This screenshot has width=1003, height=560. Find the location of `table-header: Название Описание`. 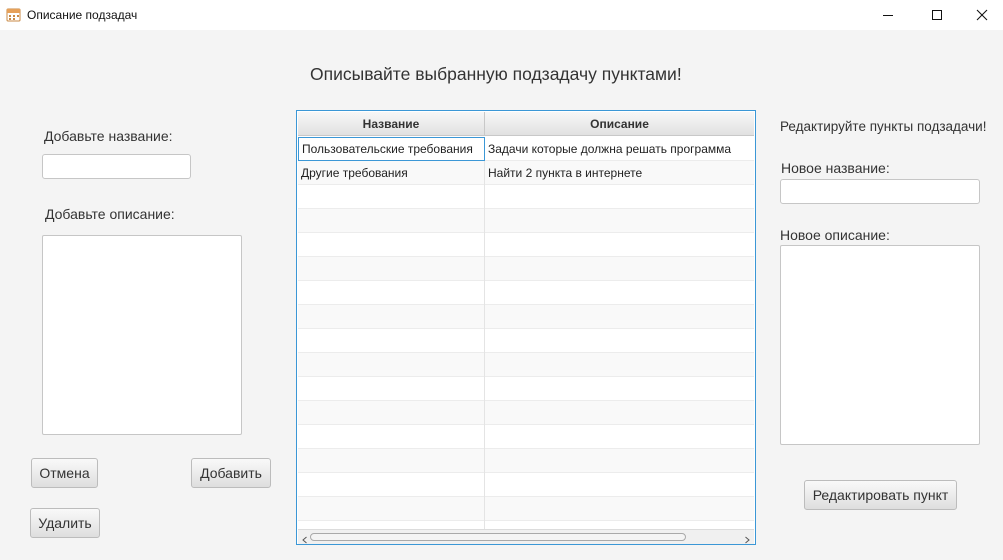

table-header: Название Описание is located at coordinates (526, 124).